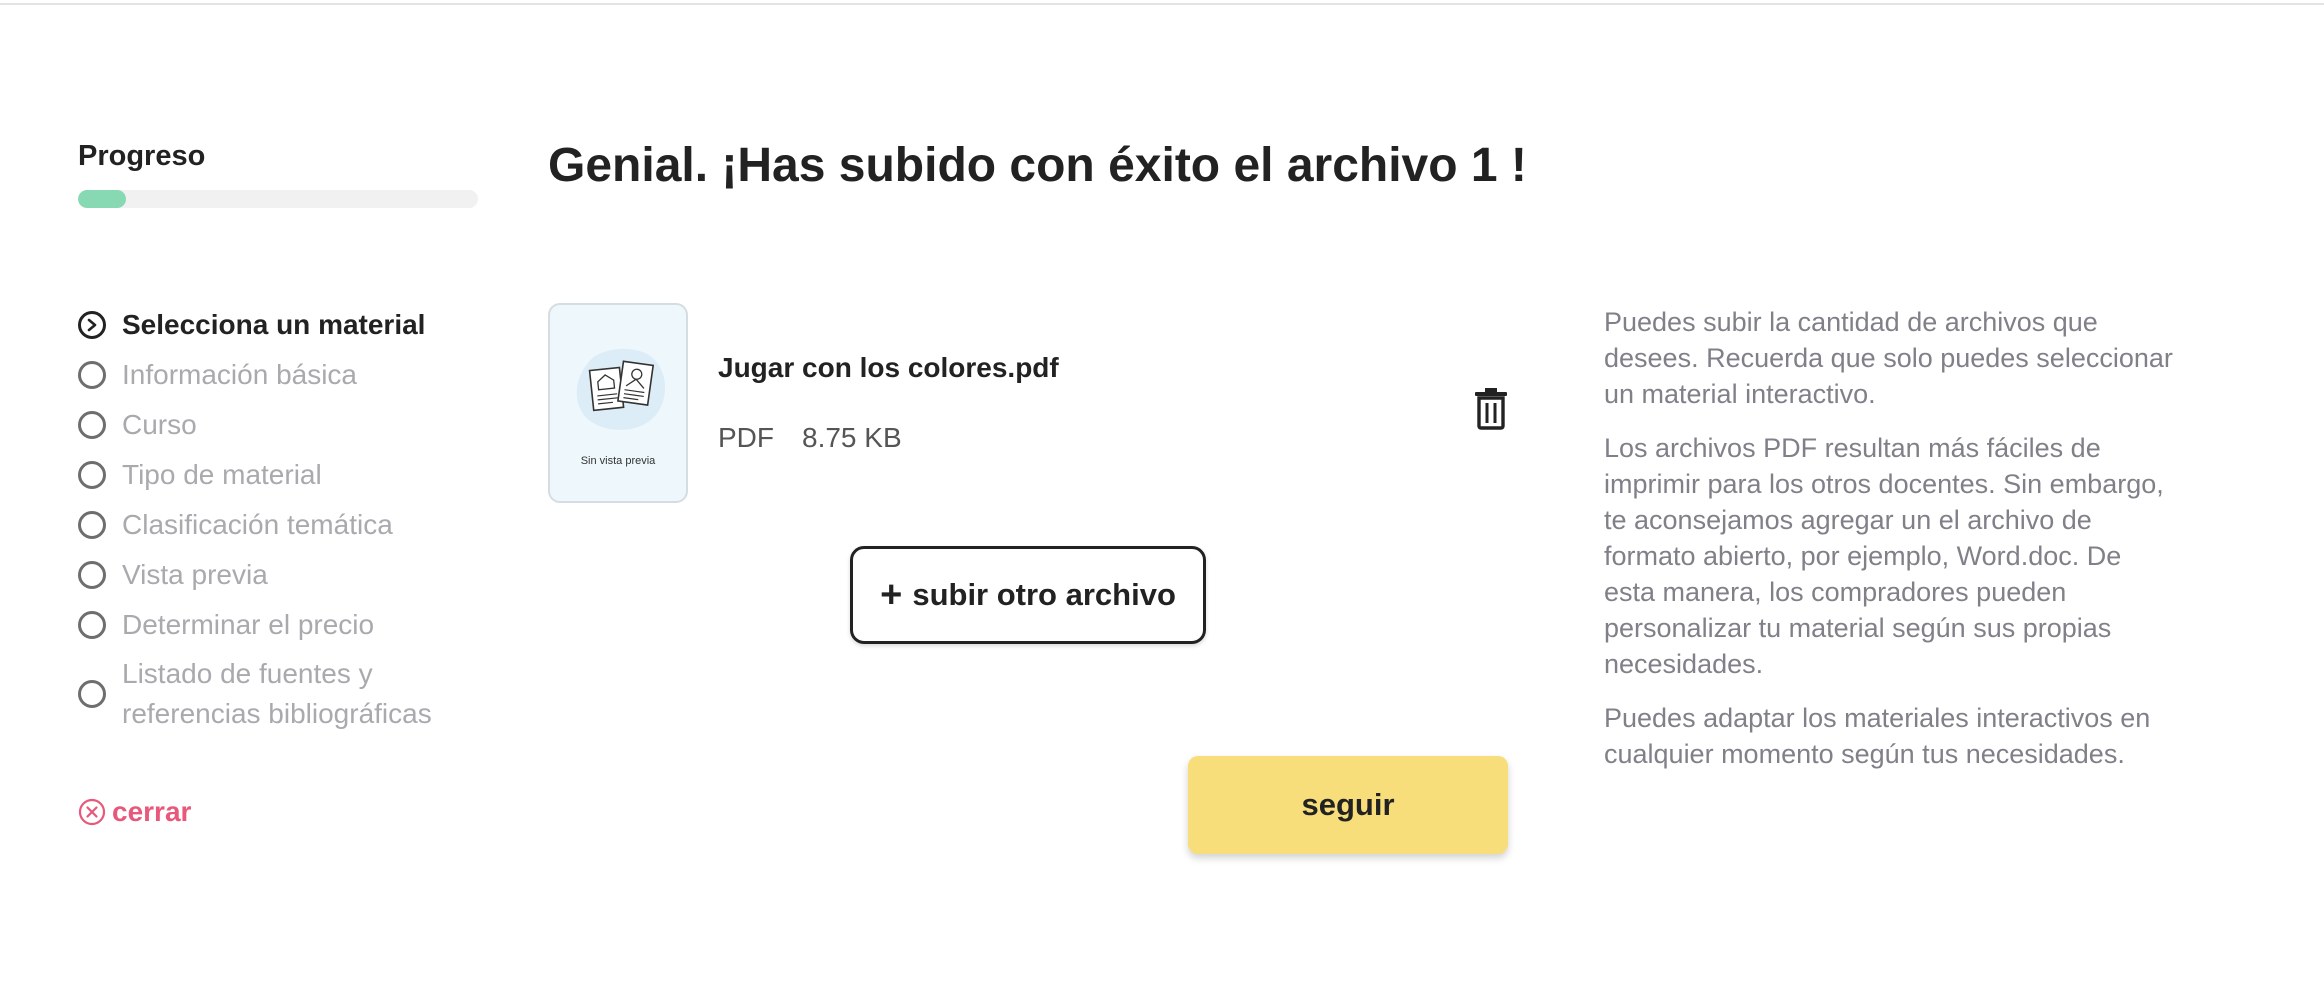  What do you see at coordinates (257, 524) in the screenshot?
I see `step-label: Clasificación temática` at bounding box center [257, 524].